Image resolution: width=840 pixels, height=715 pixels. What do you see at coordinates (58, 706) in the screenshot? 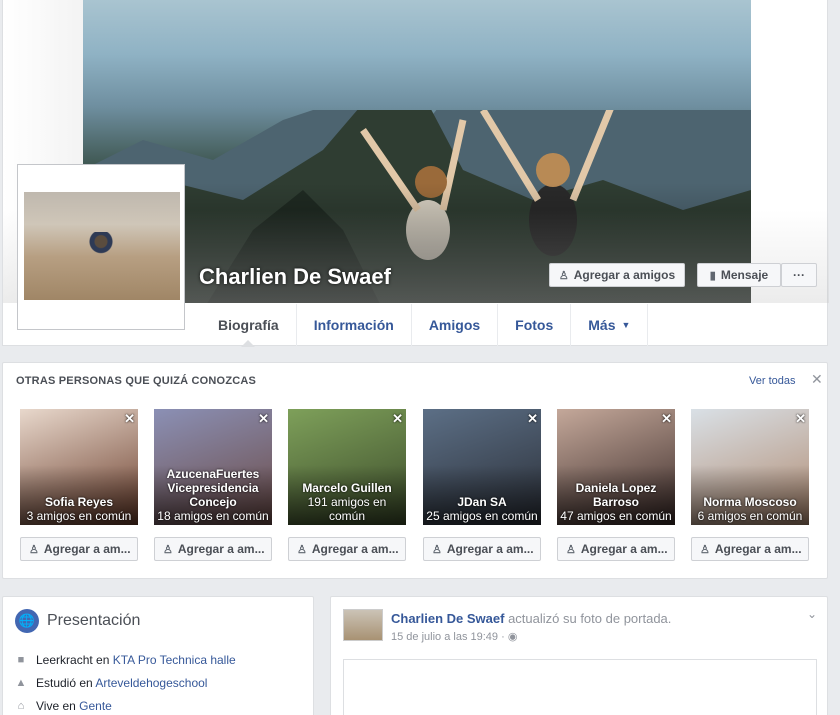
I see `intro-row-home-prefix: Vive en` at bounding box center [58, 706].